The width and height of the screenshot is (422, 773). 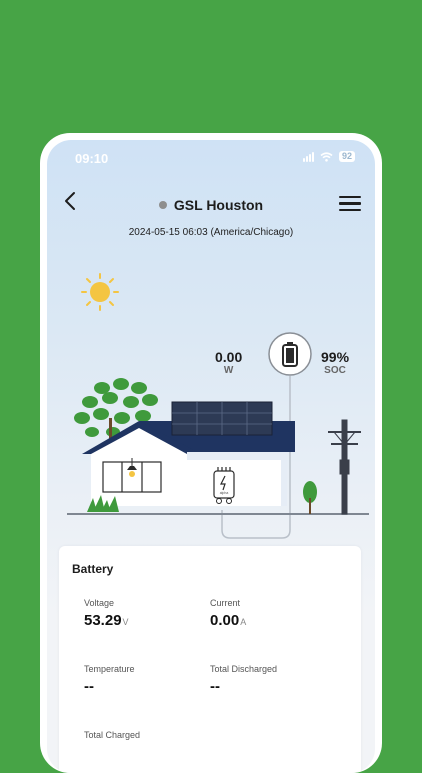 I want to click on sun-icon, so click(x=100, y=292).